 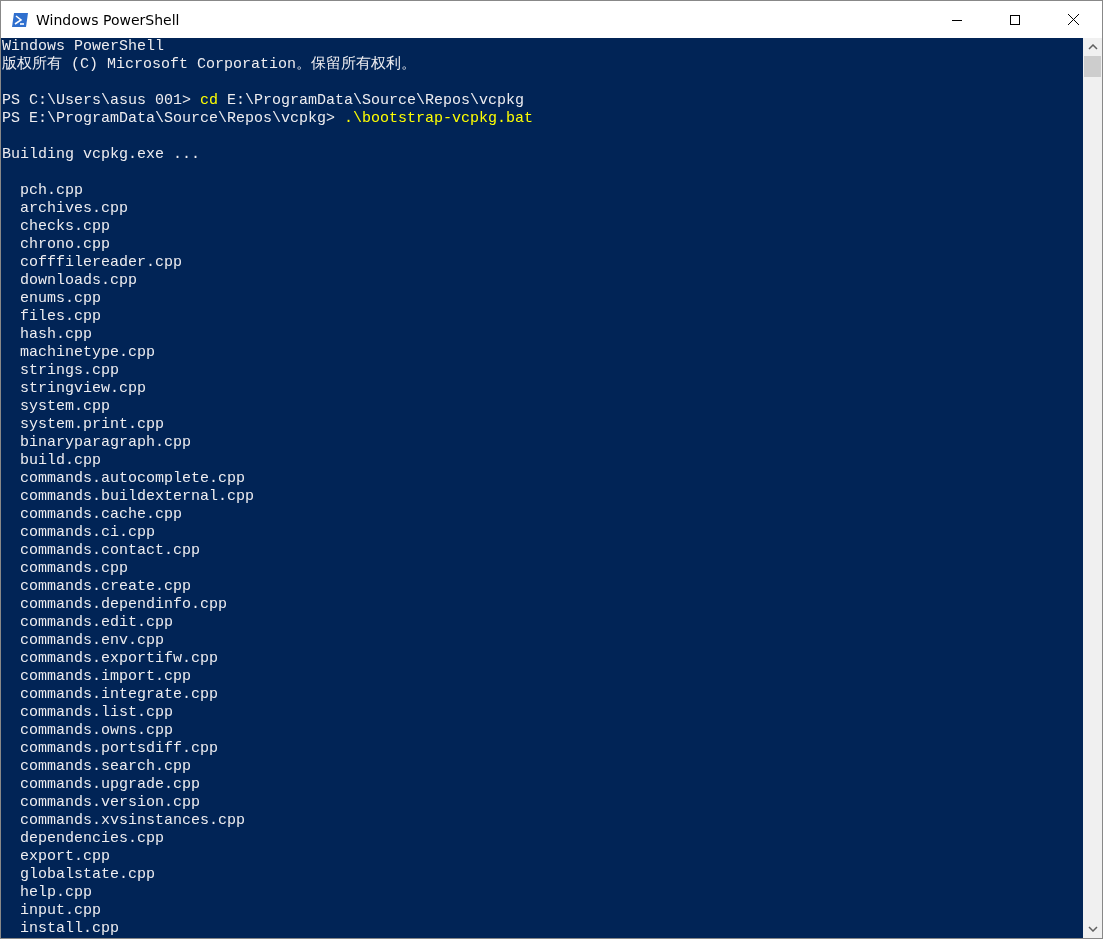 What do you see at coordinates (1092, 929) in the screenshot?
I see `scroll-down-icon` at bounding box center [1092, 929].